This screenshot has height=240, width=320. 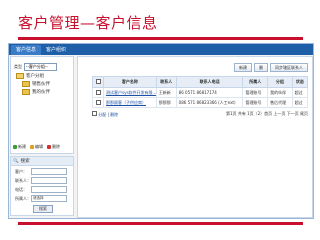 What do you see at coordinates (49, 147) in the screenshot?
I see `delete-icon` at bounding box center [49, 147].